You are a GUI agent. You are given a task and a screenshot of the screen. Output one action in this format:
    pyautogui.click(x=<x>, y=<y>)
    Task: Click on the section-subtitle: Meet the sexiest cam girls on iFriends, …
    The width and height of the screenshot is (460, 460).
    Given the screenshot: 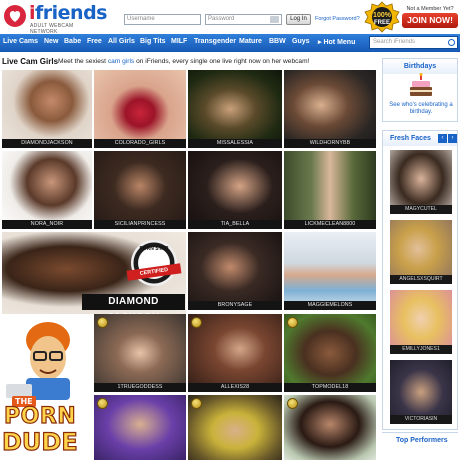 What is the action you would take?
    pyautogui.click(x=184, y=61)
    